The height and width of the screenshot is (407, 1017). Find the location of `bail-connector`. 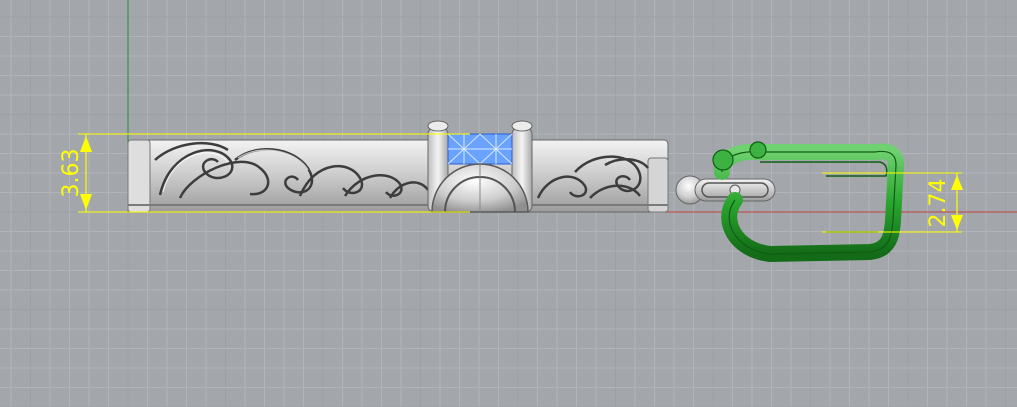

bail-connector is located at coordinates (725, 190).